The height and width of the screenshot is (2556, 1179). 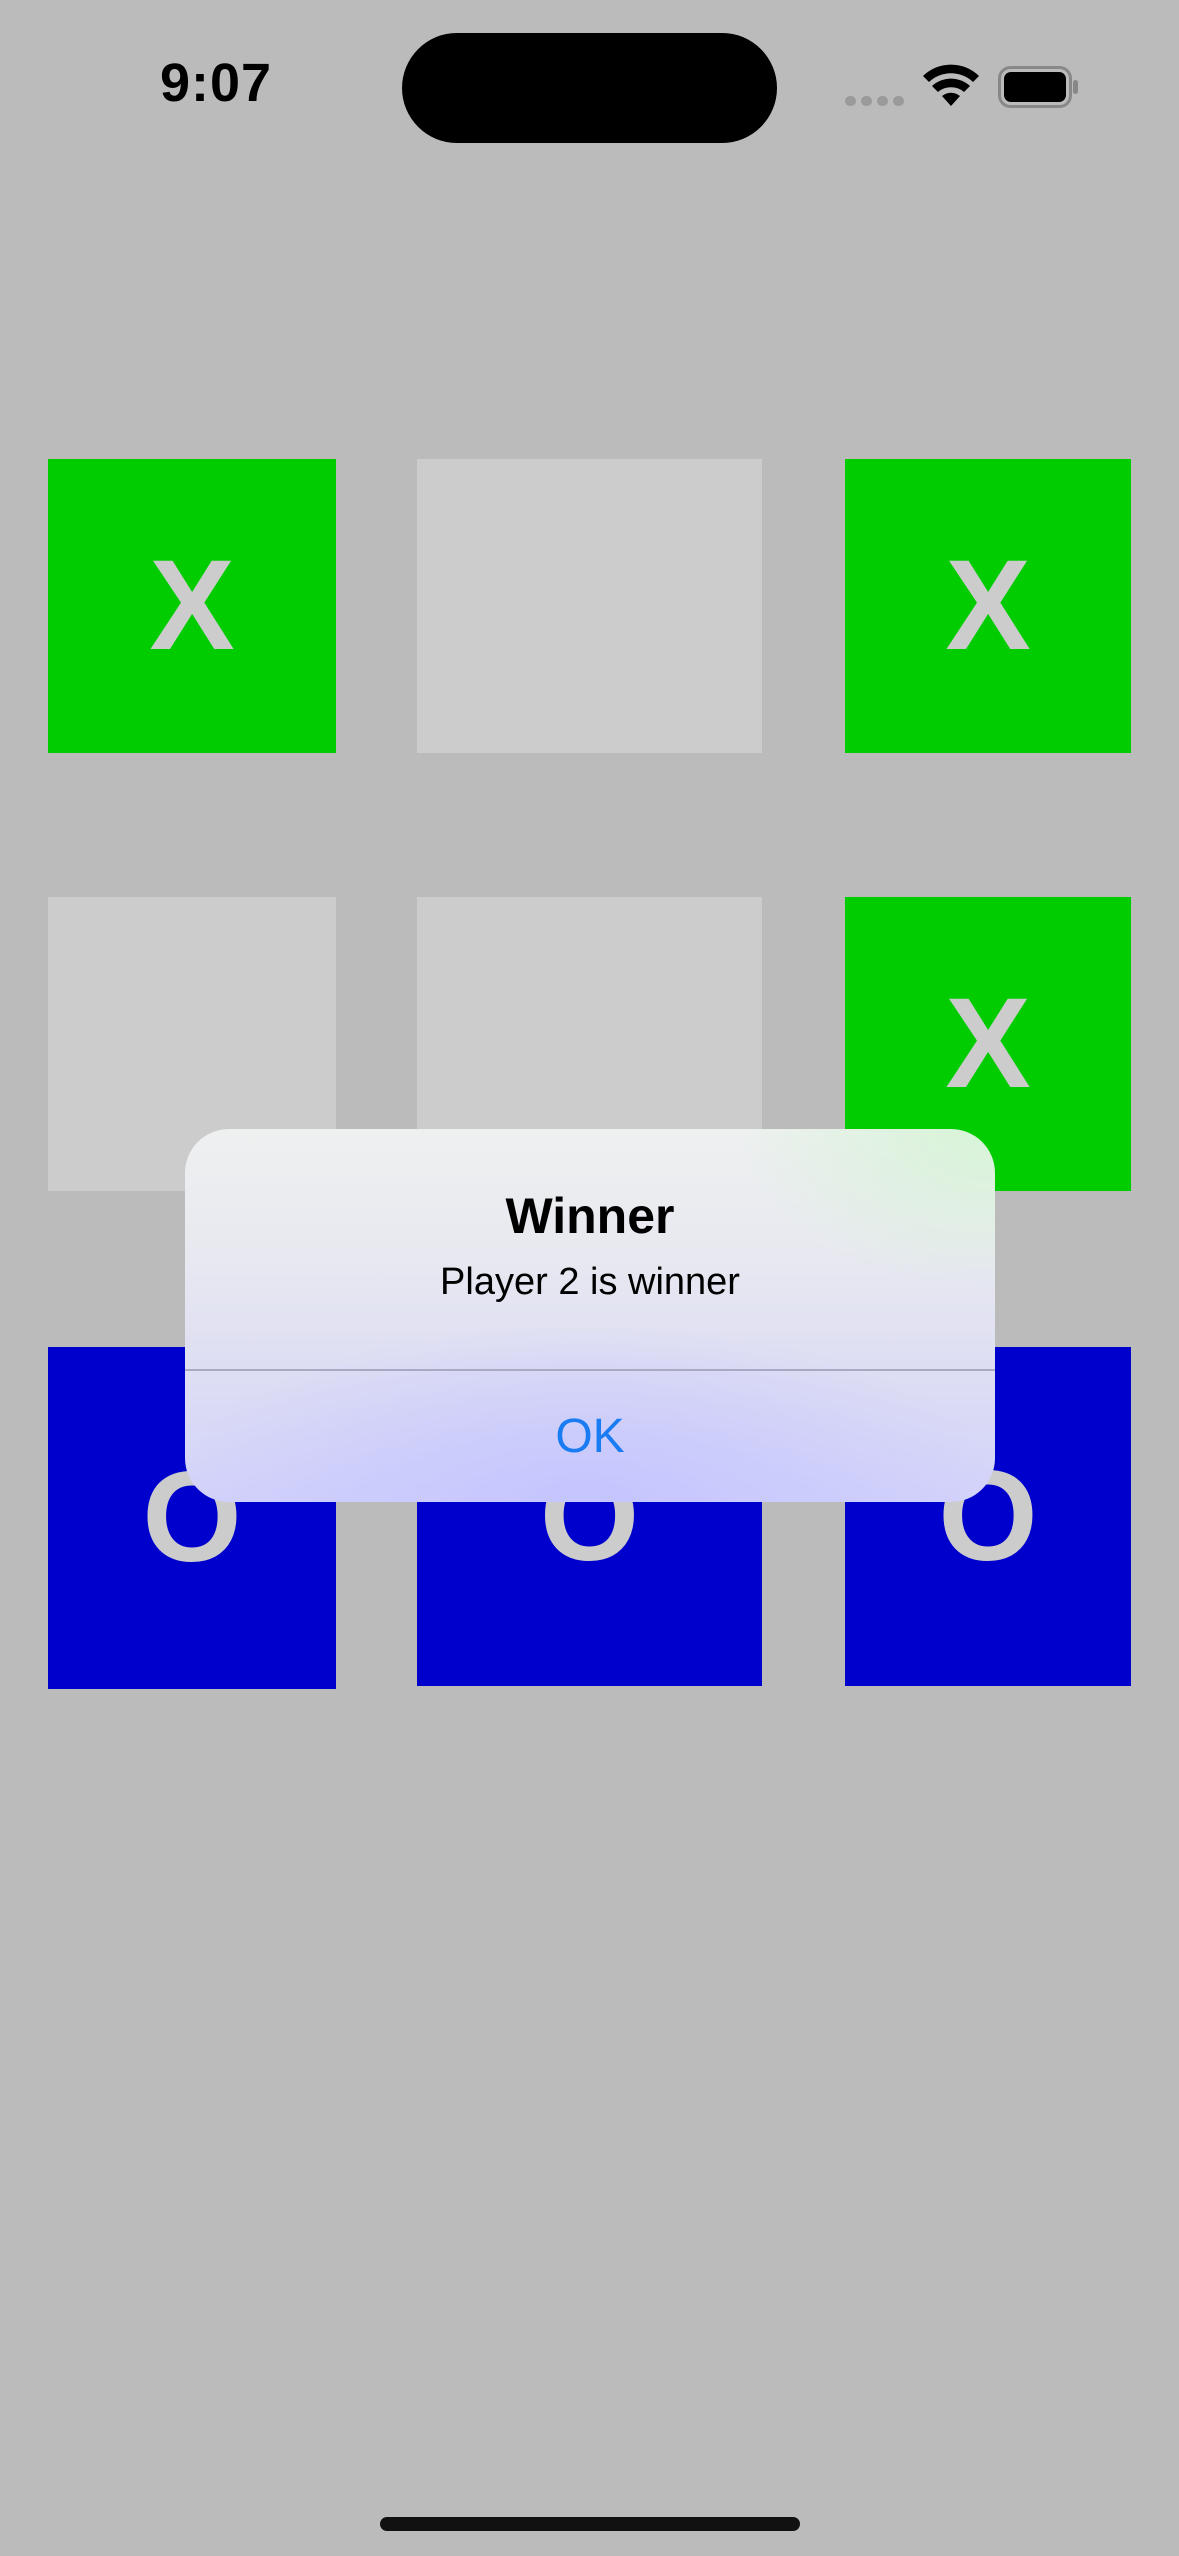 What do you see at coordinates (590, 1282) in the screenshot?
I see `alert-message: Player 2 is winner` at bounding box center [590, 1282].